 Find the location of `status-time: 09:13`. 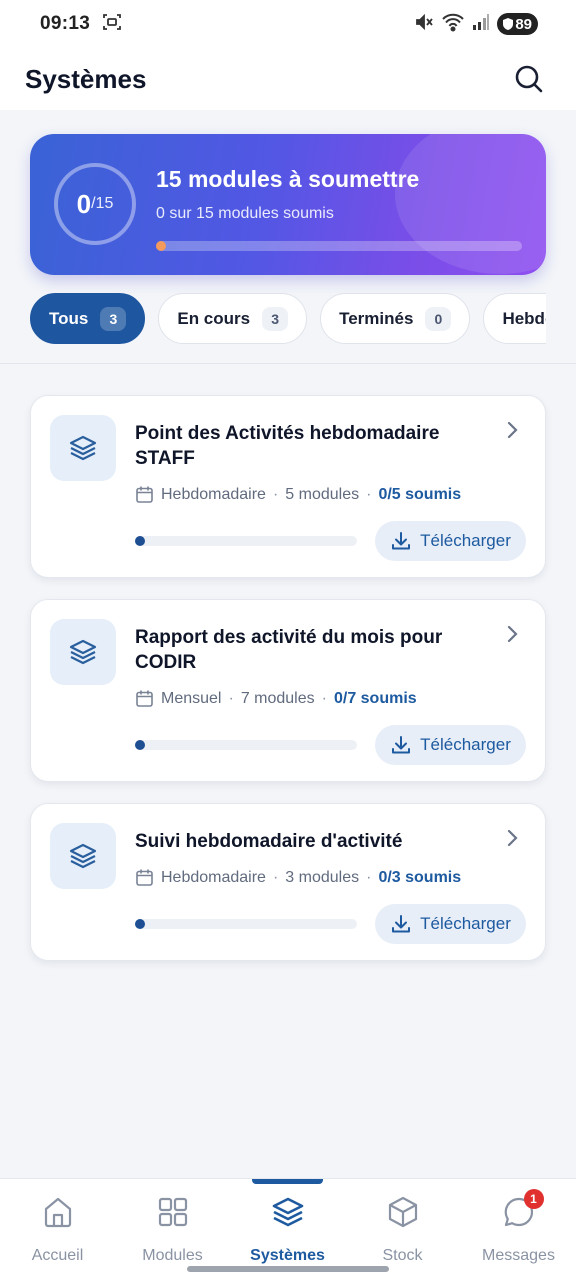

status-time: 09:13 is located at coordinates (65, 23).